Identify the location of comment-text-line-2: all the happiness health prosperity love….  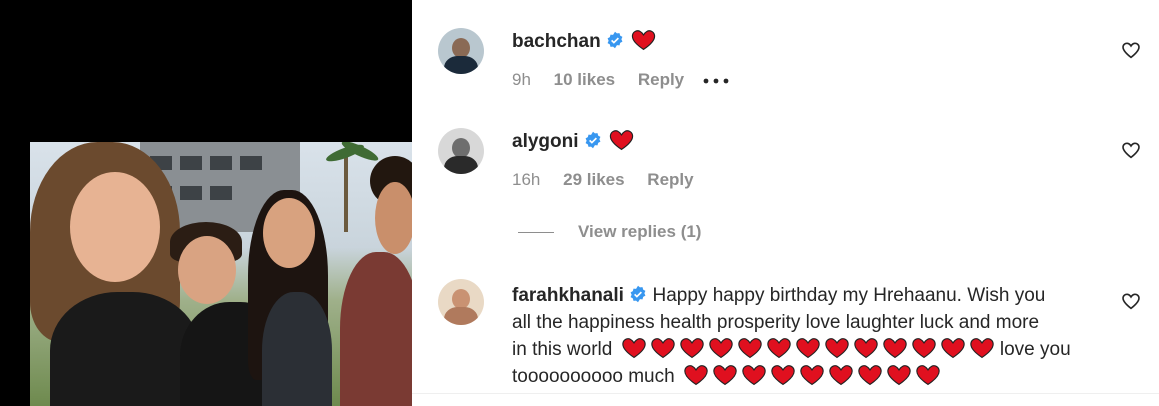
(776, 322).